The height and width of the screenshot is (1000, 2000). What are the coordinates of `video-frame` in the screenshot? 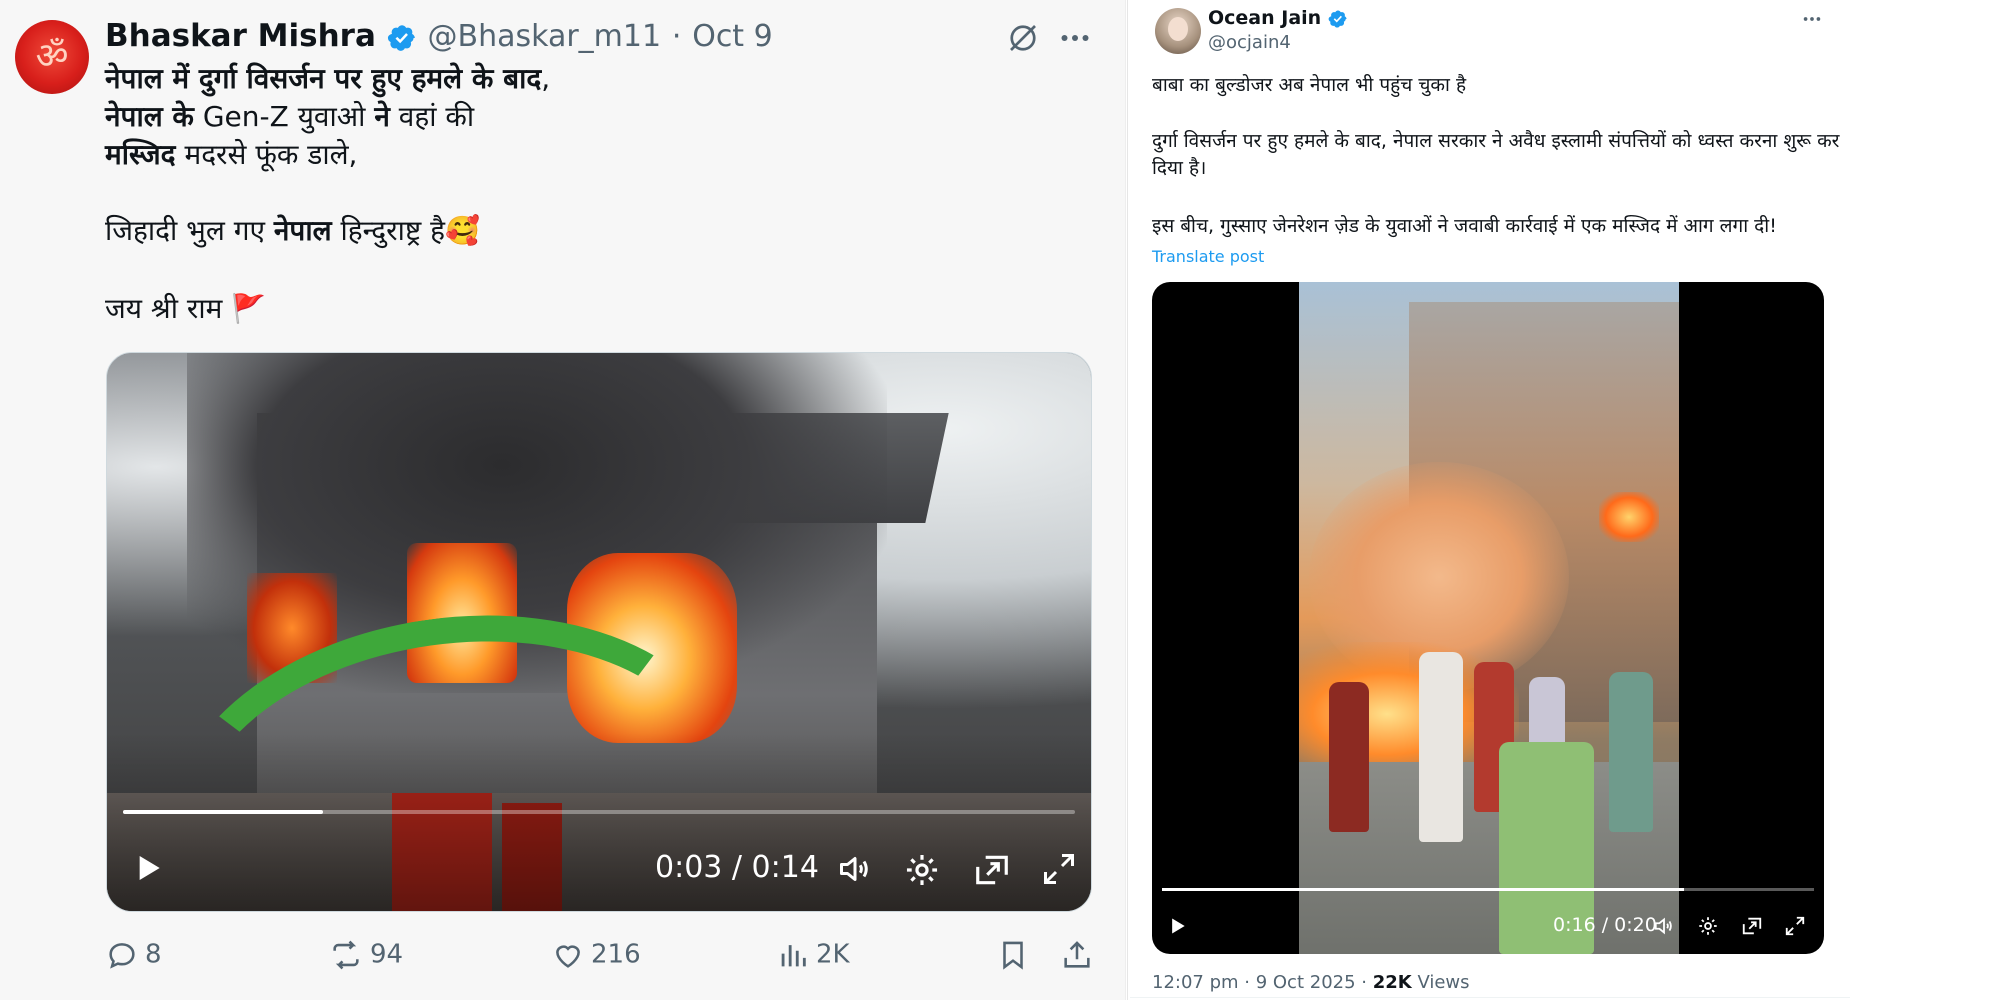 It's located at (1489, 618).